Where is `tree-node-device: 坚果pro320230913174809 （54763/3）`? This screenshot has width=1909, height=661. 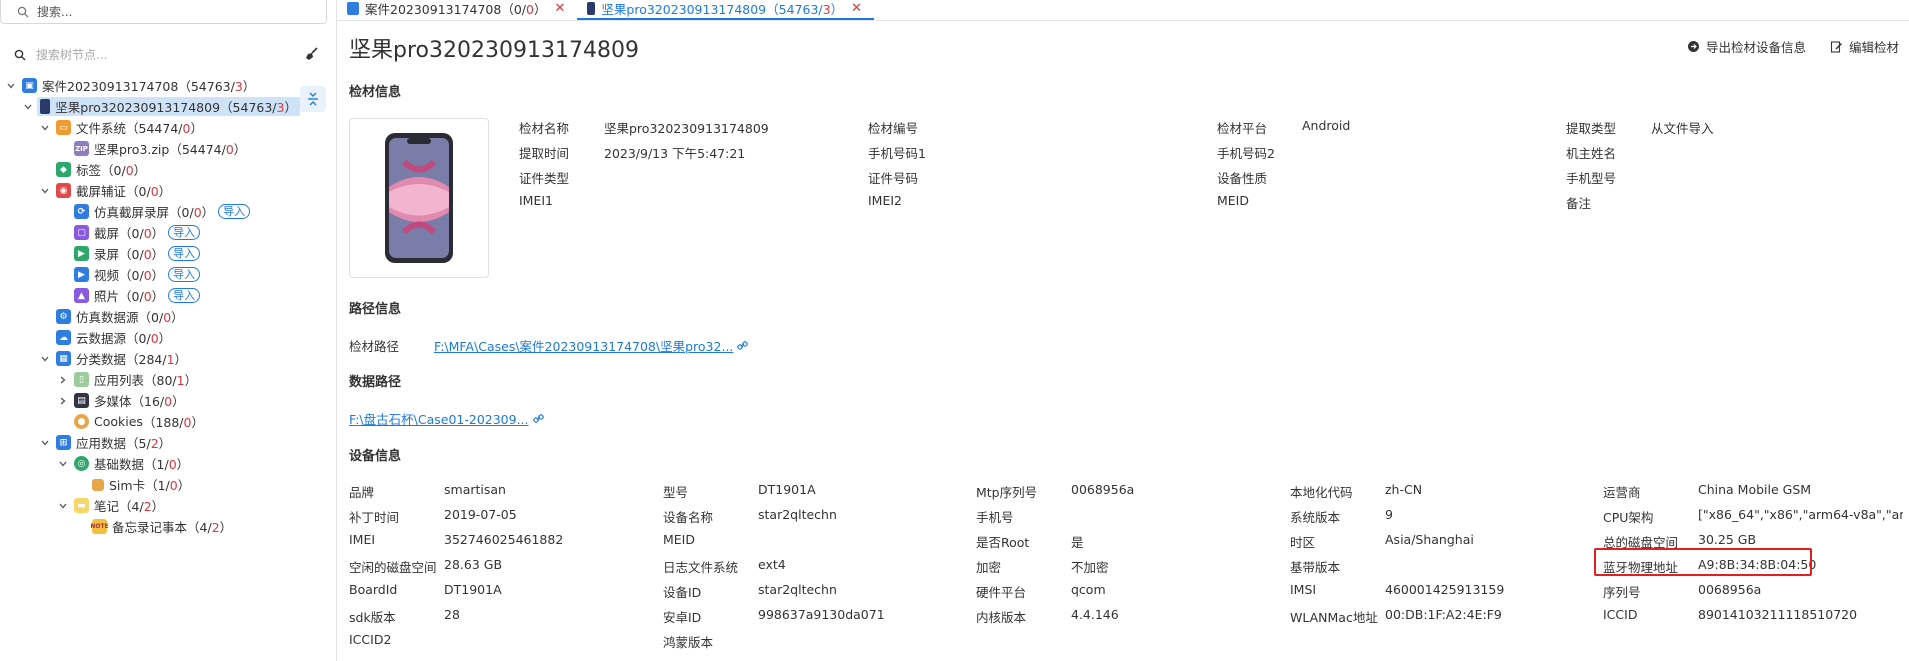 tree-node-device: 坚果pro320230913174809 （54763/3） is located at coordinates (150, 106).